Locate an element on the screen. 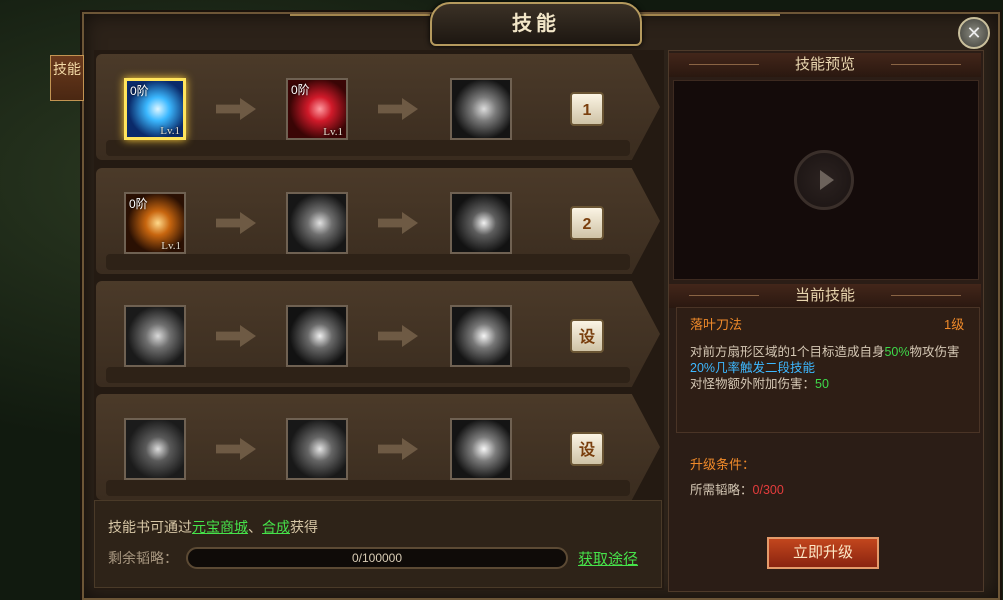 The image size is (1003, 600). upgrade-requirement: 所需韬略：0/300 is located at coordinates (737, 488).